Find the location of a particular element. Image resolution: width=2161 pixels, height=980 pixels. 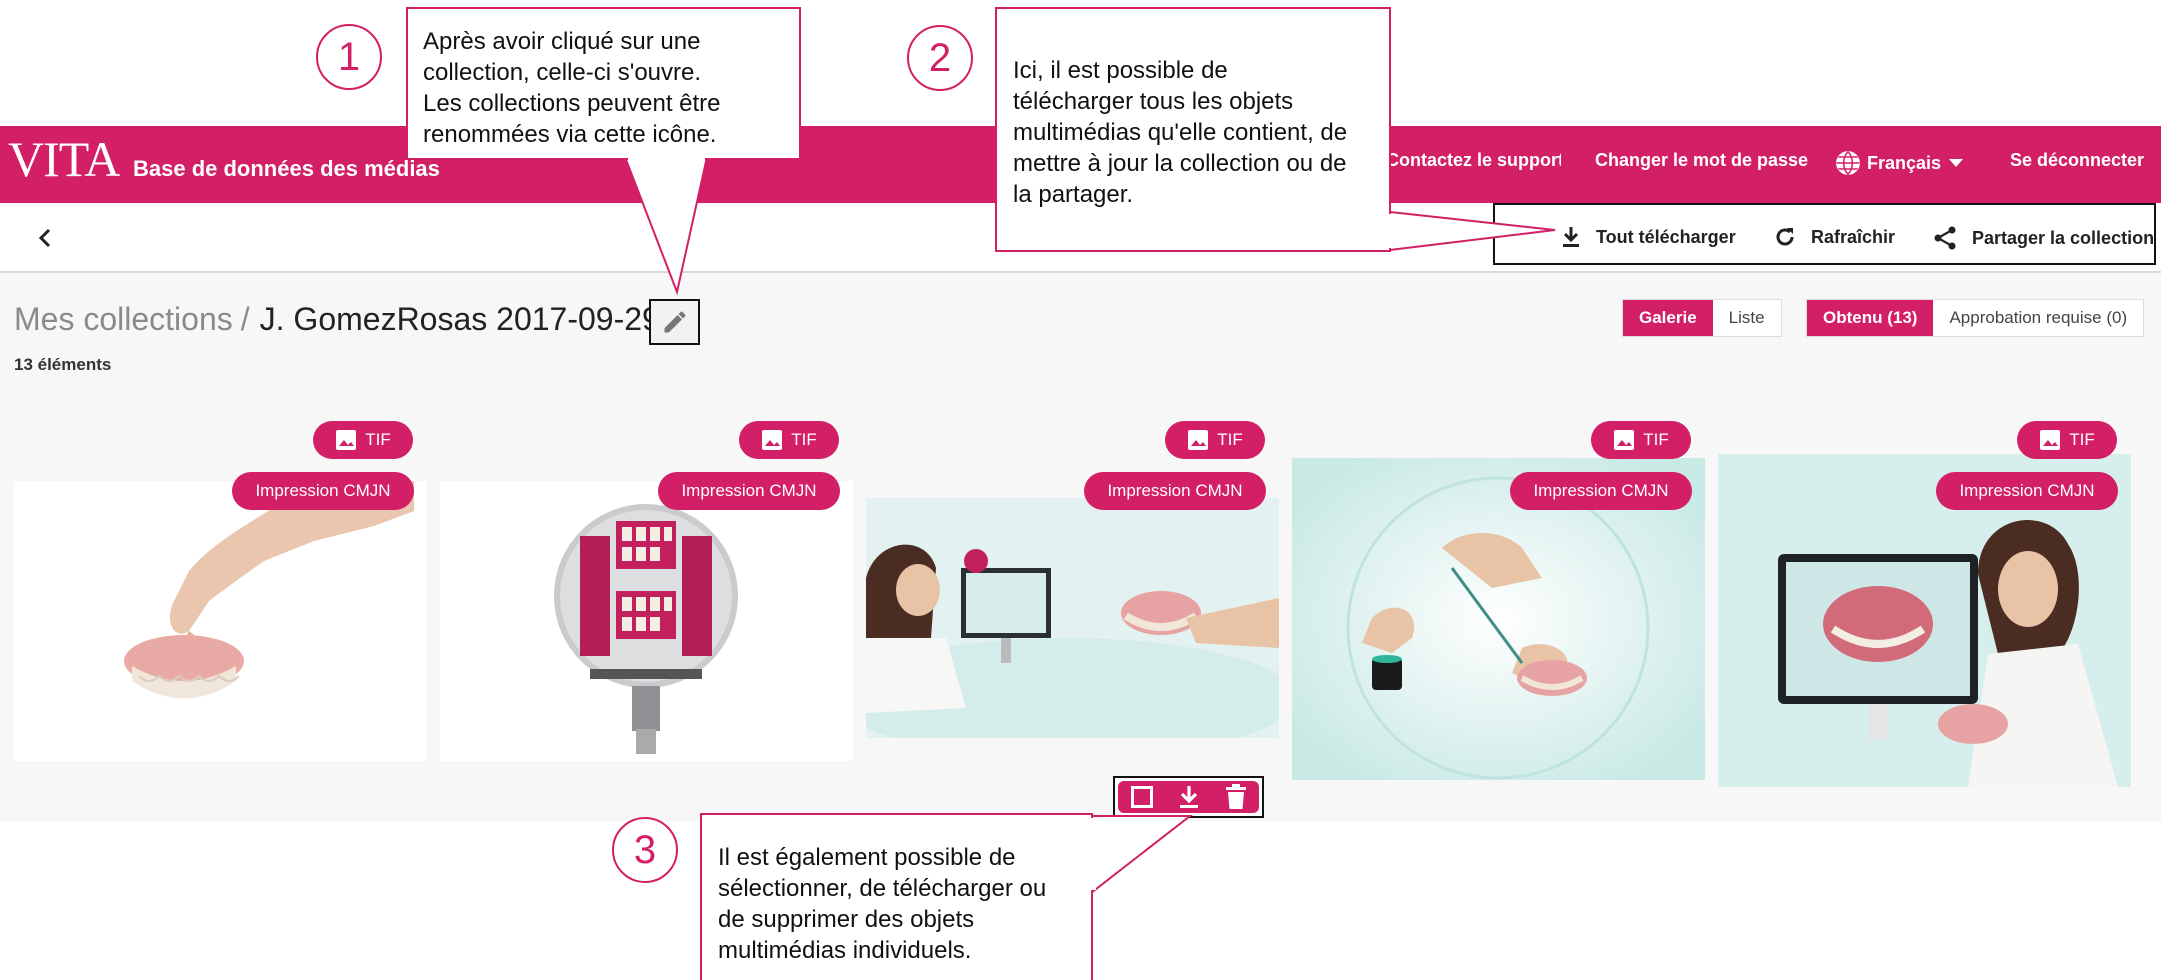

callout-line: Après avoir cliqué sur une is located at coordinates (562, 41).